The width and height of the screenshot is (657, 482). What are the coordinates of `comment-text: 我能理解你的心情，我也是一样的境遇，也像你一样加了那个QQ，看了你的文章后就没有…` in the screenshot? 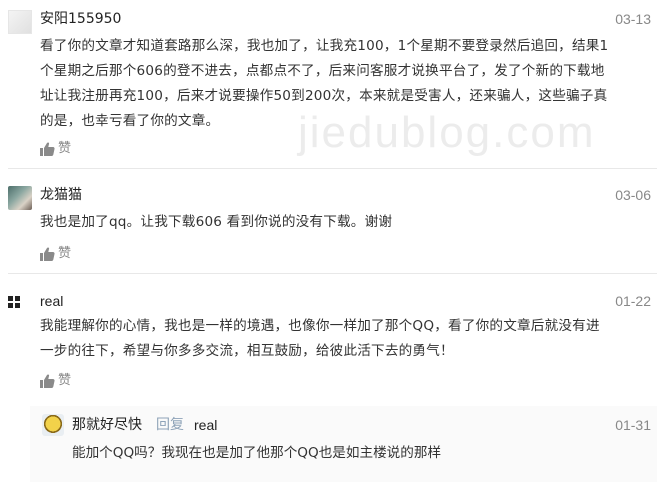 It's located at (346, 339).